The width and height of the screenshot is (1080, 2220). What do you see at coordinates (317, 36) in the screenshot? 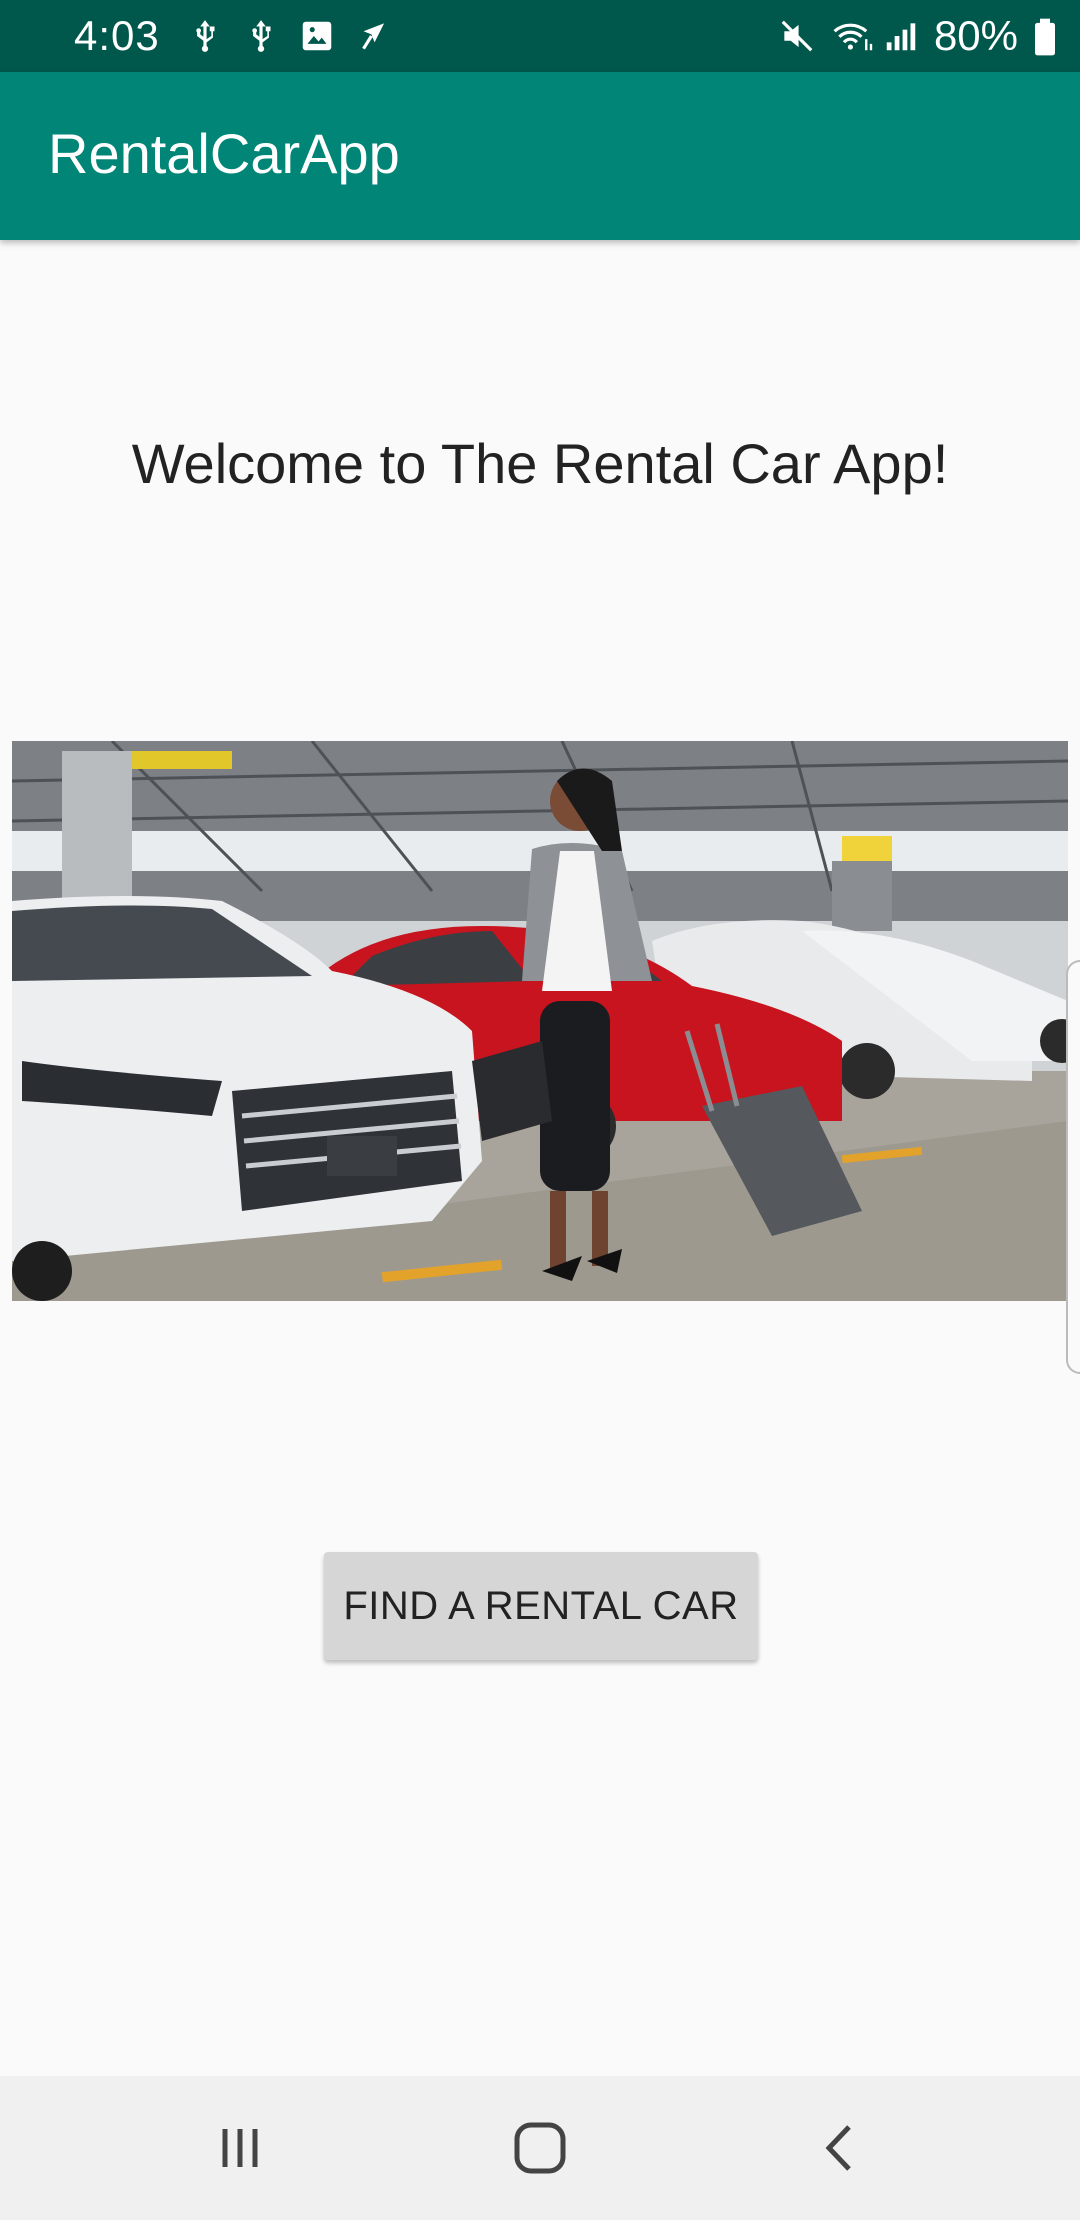
I see `image-icon` at bounding box center [317, 36].